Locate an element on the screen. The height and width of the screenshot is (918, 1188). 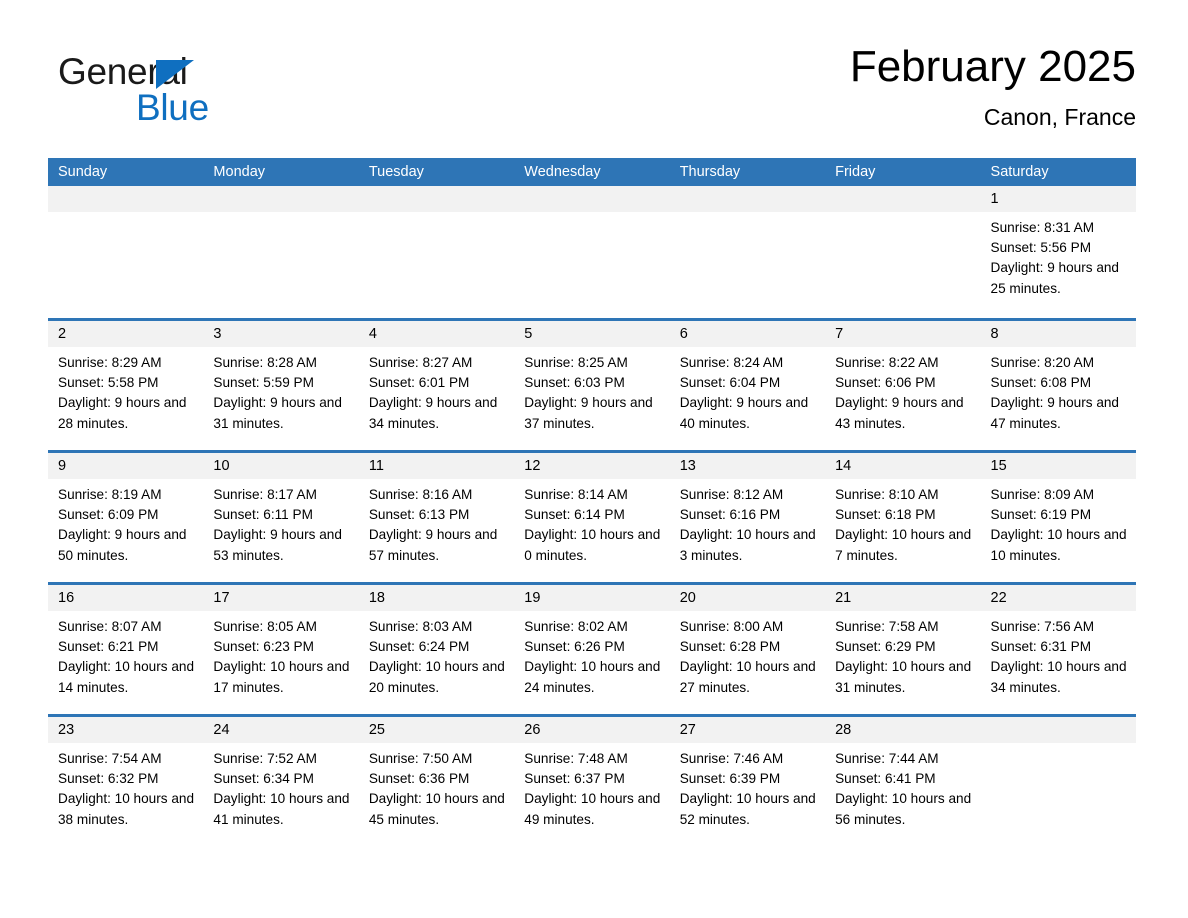
page-header: General Blue February 2025 Canon, France is located at coordinates (592, 94).